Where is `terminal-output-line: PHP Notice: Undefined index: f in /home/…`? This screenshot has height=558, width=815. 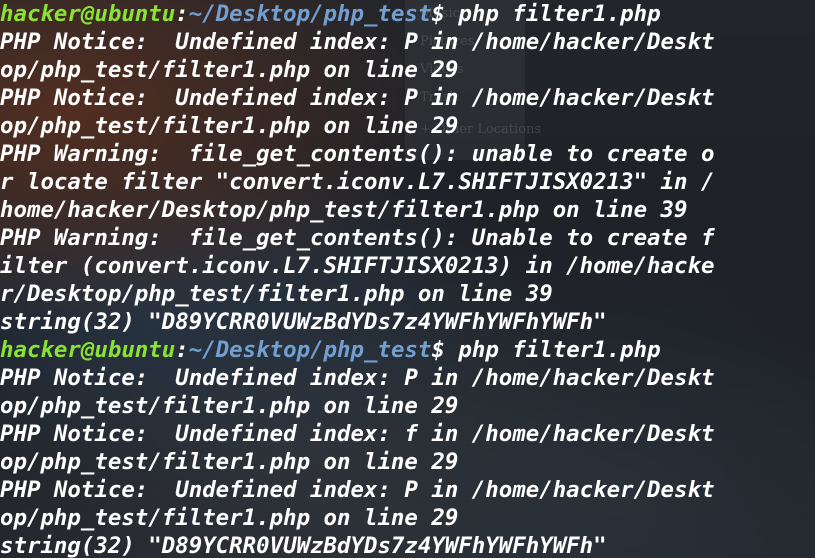 terminal-output-line: PHP Notice: Undefined index: f in /home/… is located at coordinates (357, 434).